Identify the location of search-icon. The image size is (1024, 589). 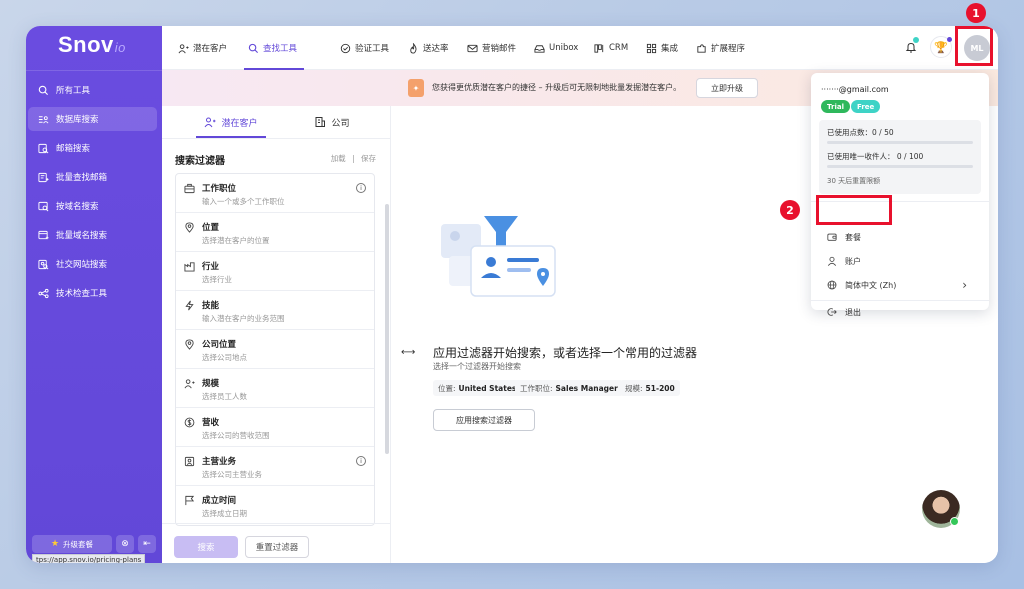
(253, 48).